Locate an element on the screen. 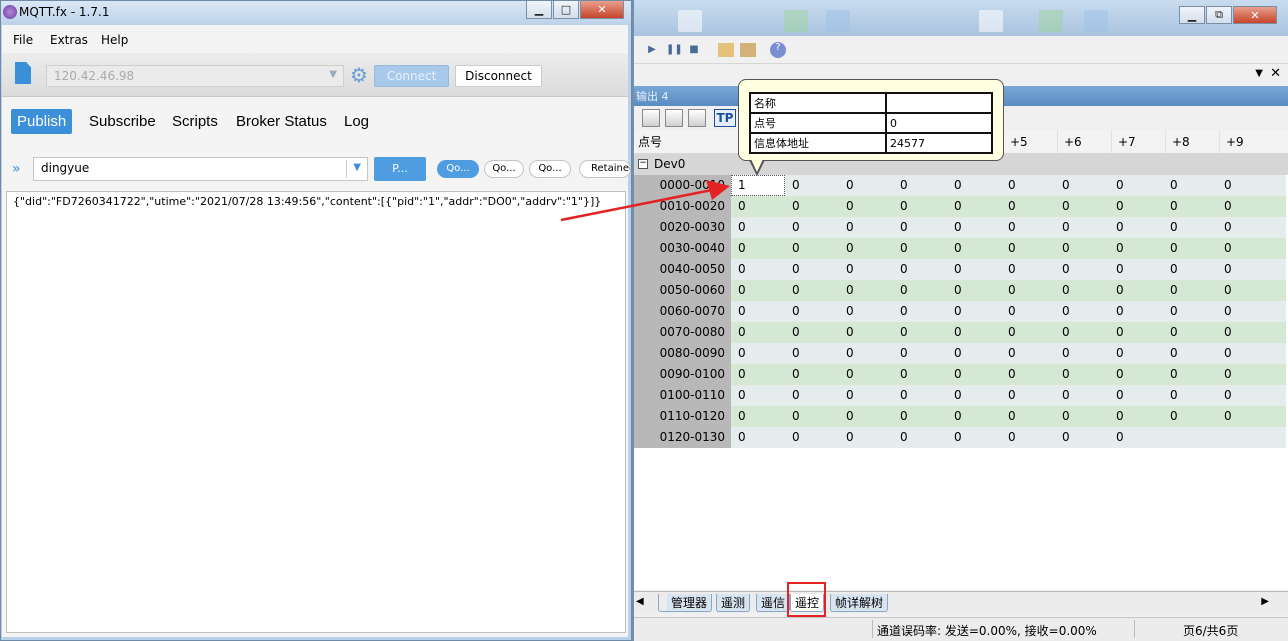 Image resolution: width=1288 pixels, height=641 pixels. mqttfx-titlebar: MQTT.fx - 1.7.1 ▁ □ ✕ is located at coordinates (316, 13).